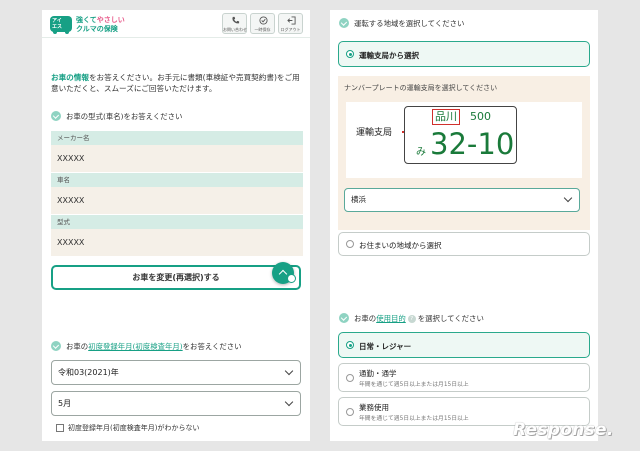 Image resolution: width=640 pixels, height=451 pixels. I want to click on question-usage: お車の使用目的? を選択してください, so click(411, 318).